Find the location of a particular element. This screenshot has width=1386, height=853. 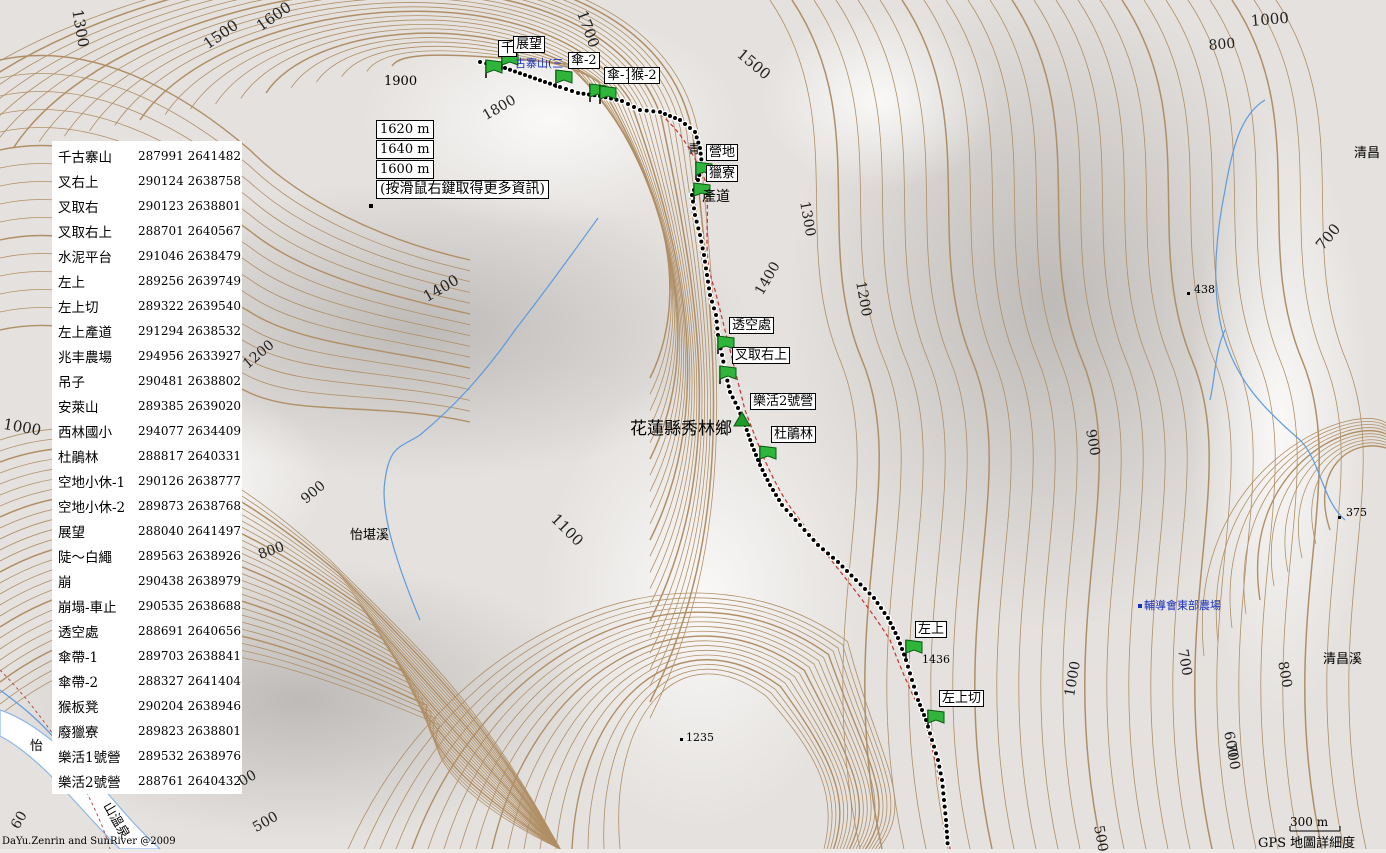

waypoint-row: 叉取右上 288701 2640567 is located at coordinates (147, 230).